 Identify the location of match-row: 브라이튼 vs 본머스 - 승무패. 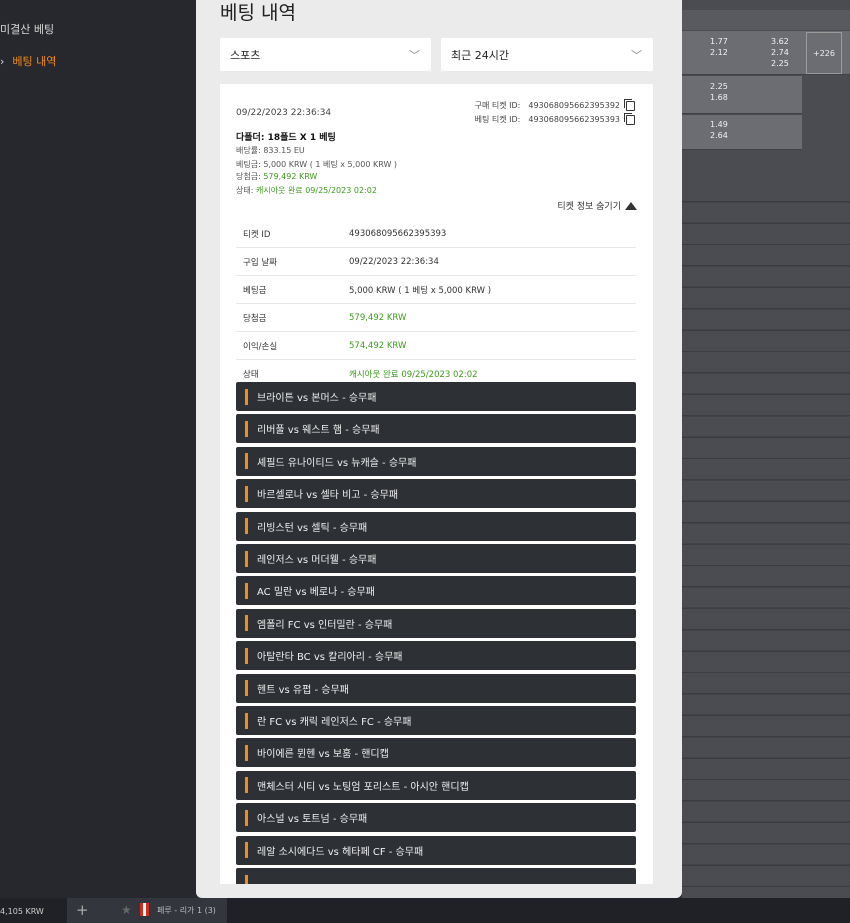
(436, 396).